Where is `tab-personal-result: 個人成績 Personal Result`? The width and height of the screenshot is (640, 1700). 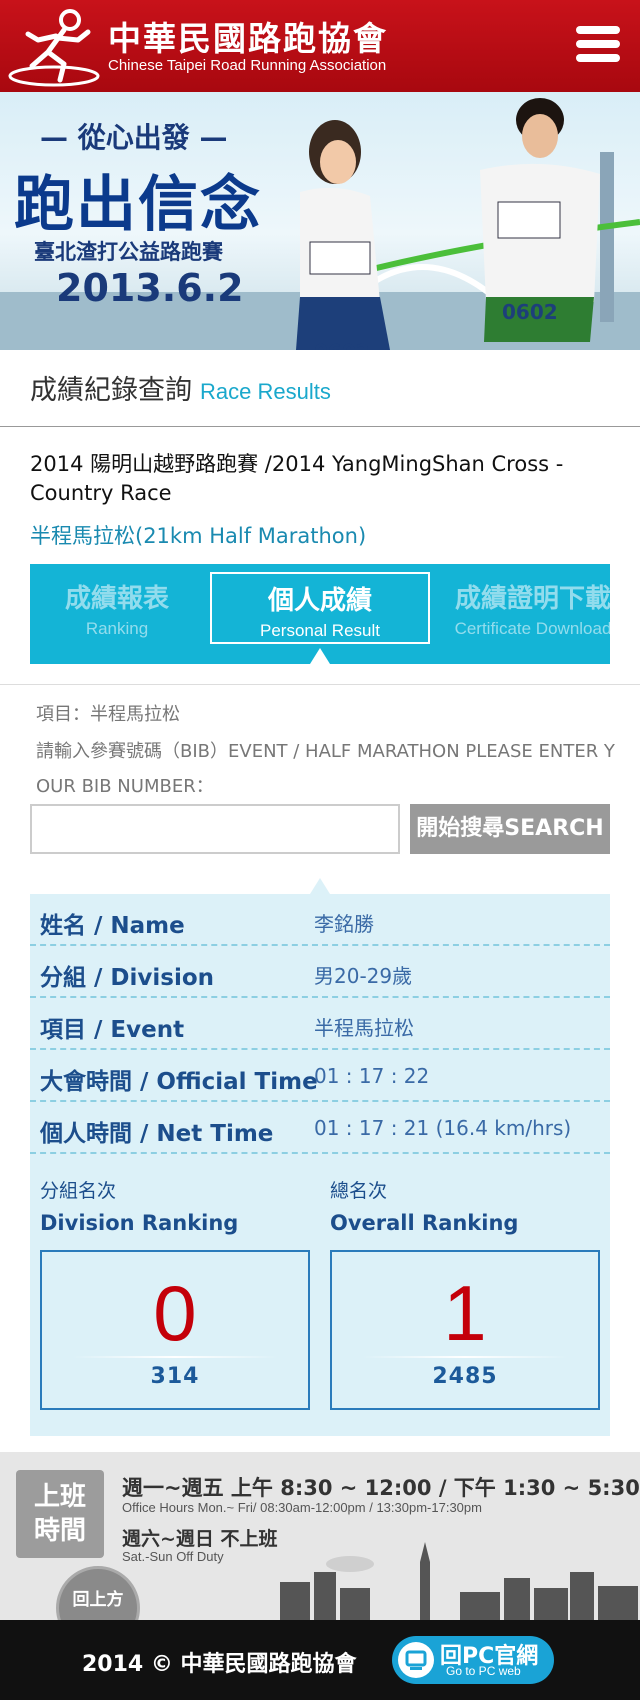 tab-personal-result: 個人成績 Personal Result is located at coordinates (320, 608).